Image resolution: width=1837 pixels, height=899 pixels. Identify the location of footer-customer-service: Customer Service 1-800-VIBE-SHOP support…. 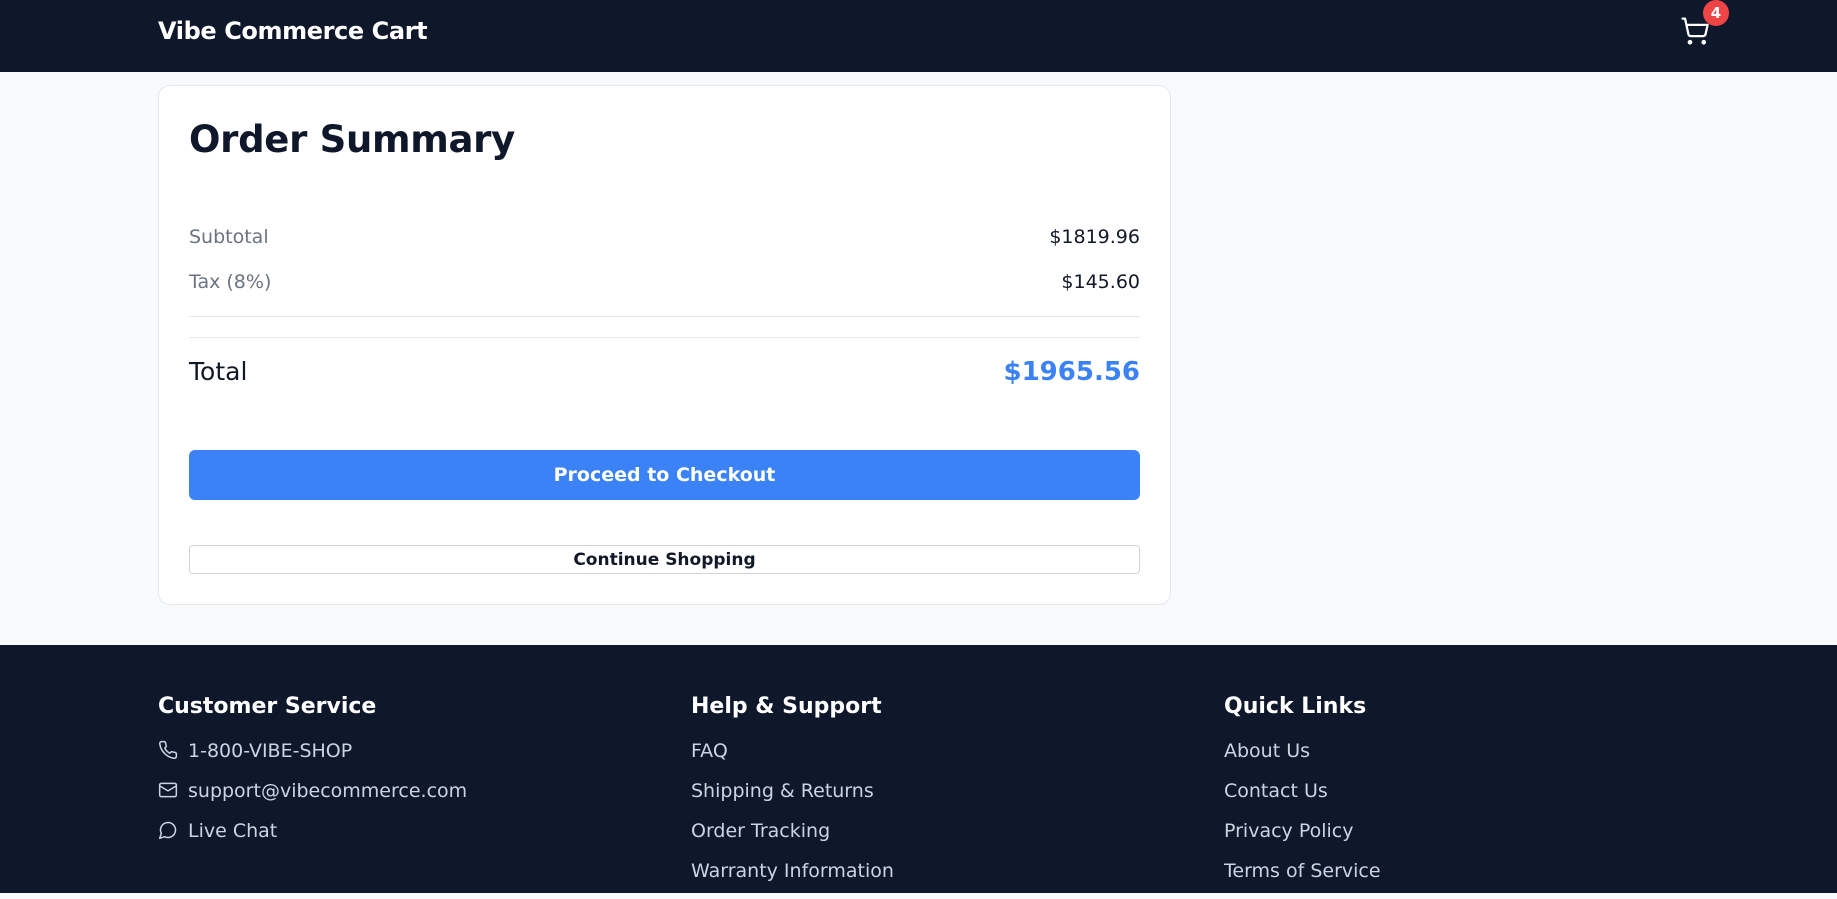
(388, 776).